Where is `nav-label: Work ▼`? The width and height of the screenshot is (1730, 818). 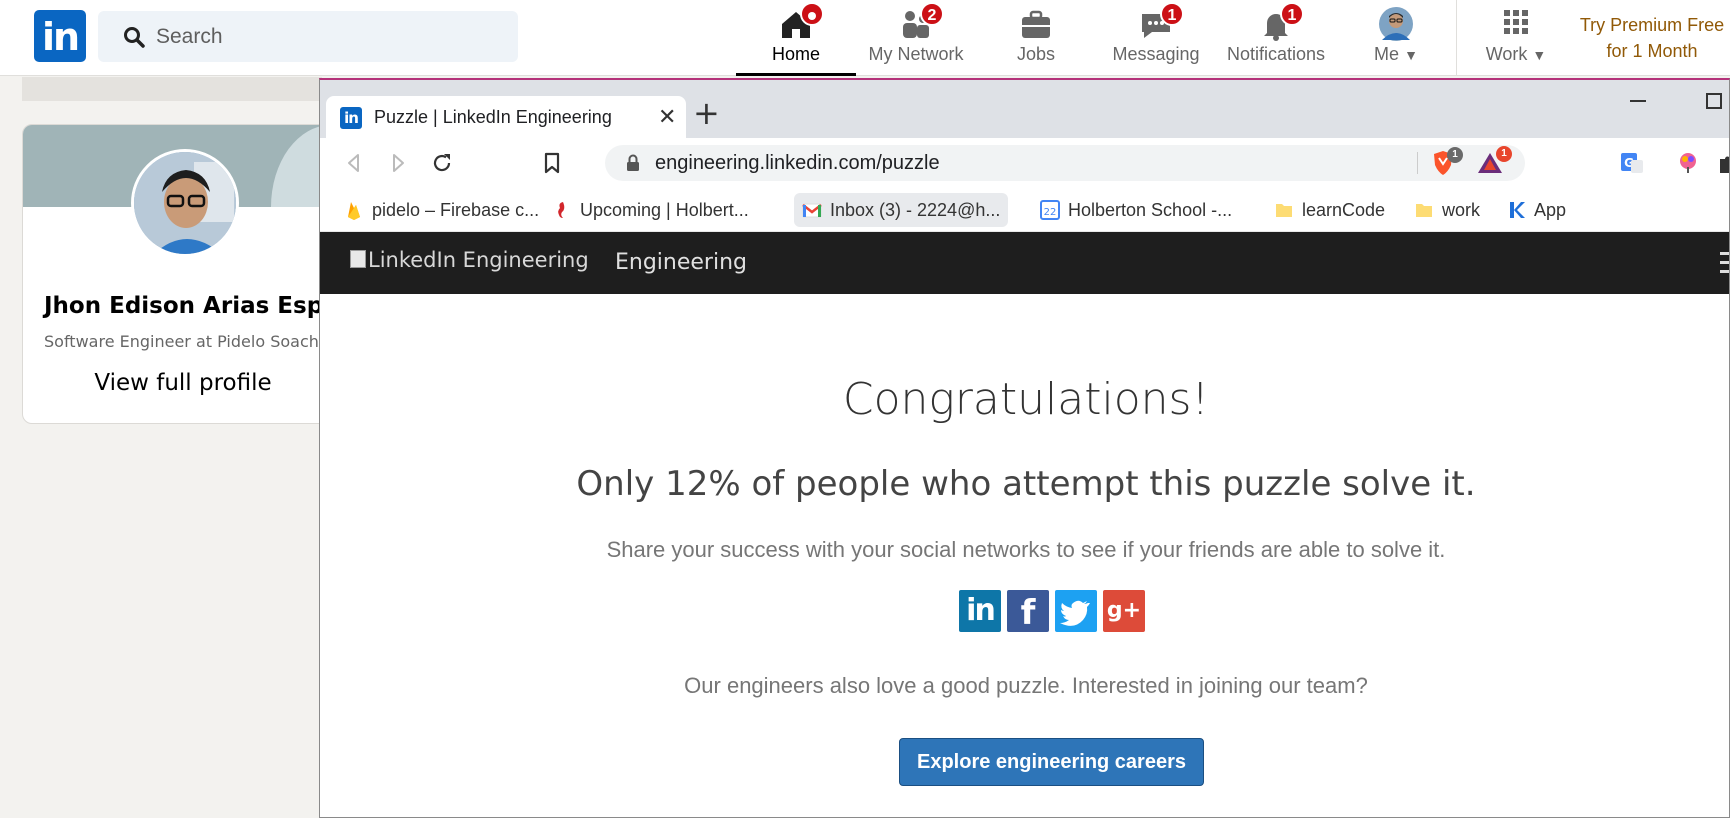 nav-label: Work ▼ is located at coordinates (1516, 54).